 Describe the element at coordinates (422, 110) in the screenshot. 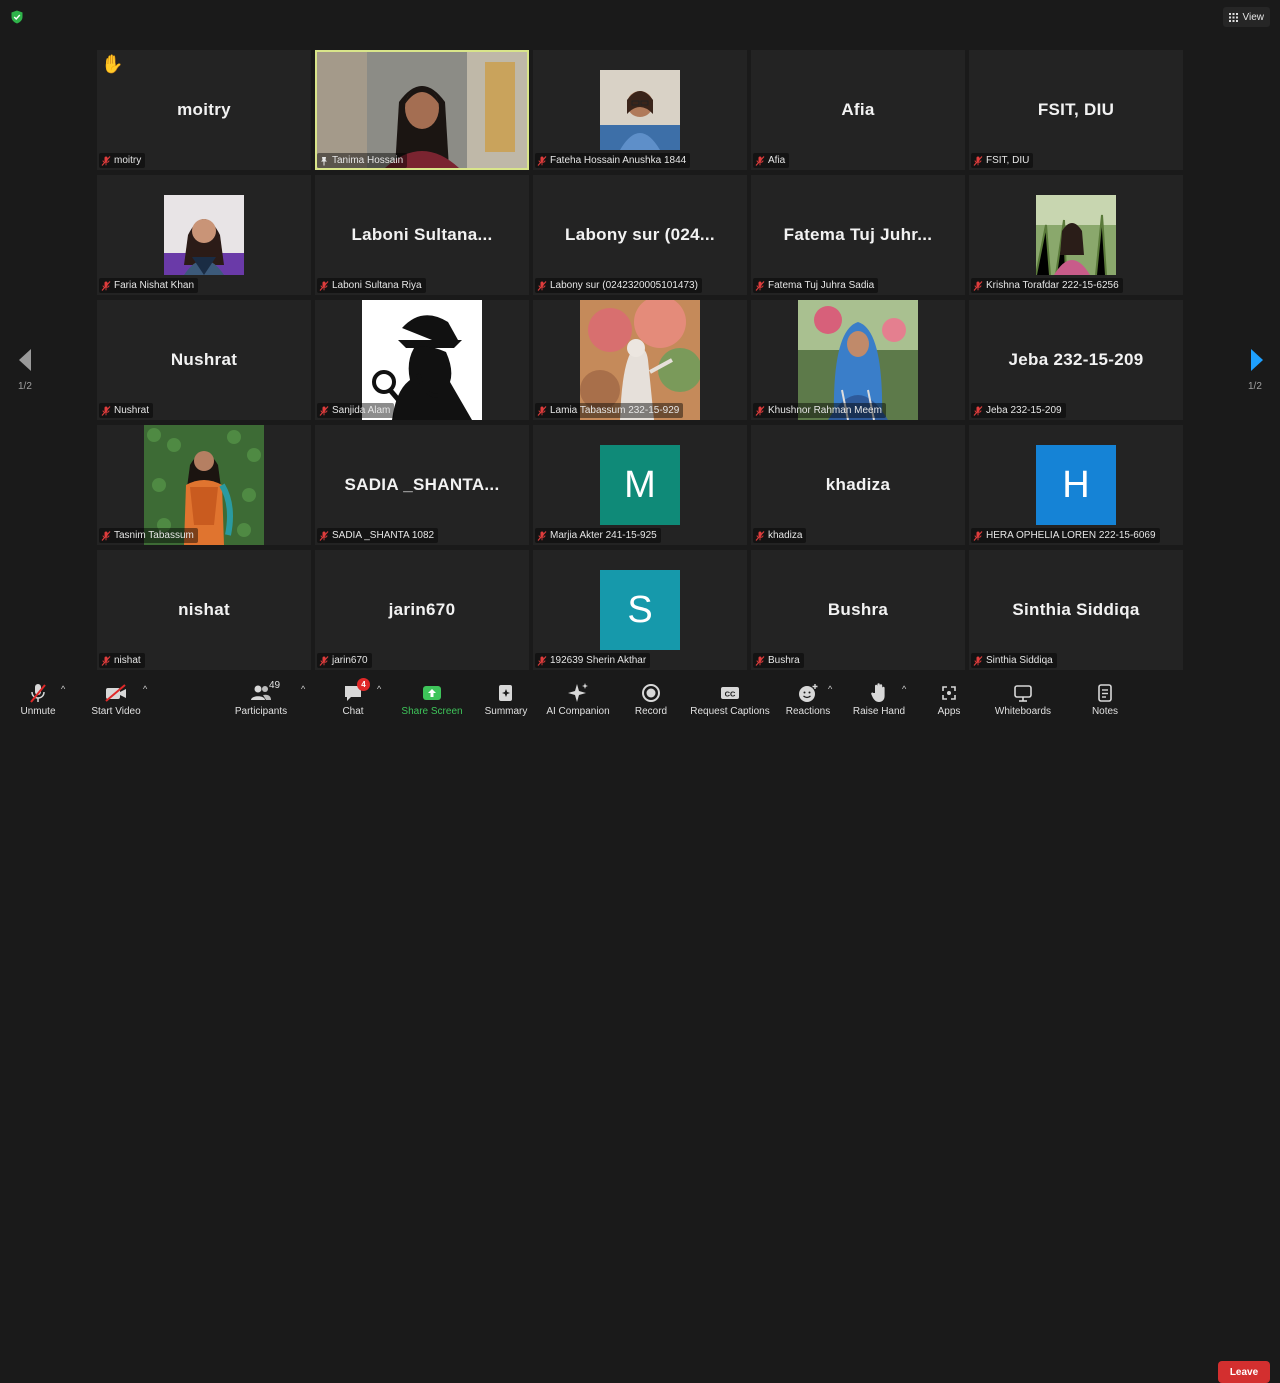

I see `participant-tile: Tanima Hossain` at that location.